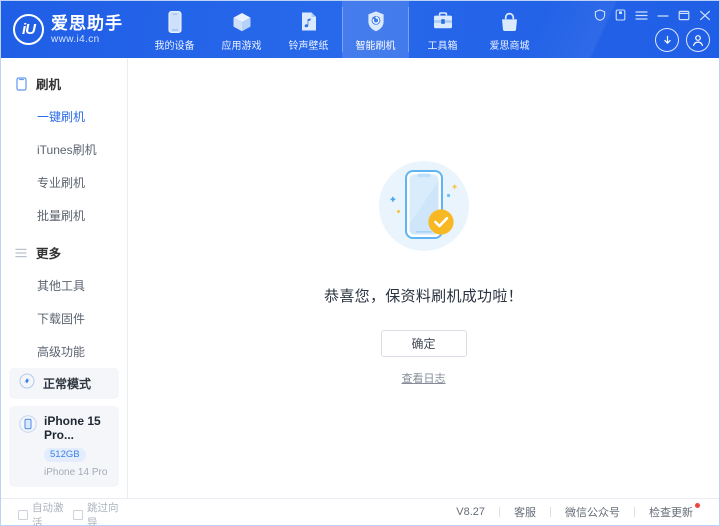  Describe the element at coordinates (375, 46) in the screenshot. I see `nav-label: 智能刷机` at that location.